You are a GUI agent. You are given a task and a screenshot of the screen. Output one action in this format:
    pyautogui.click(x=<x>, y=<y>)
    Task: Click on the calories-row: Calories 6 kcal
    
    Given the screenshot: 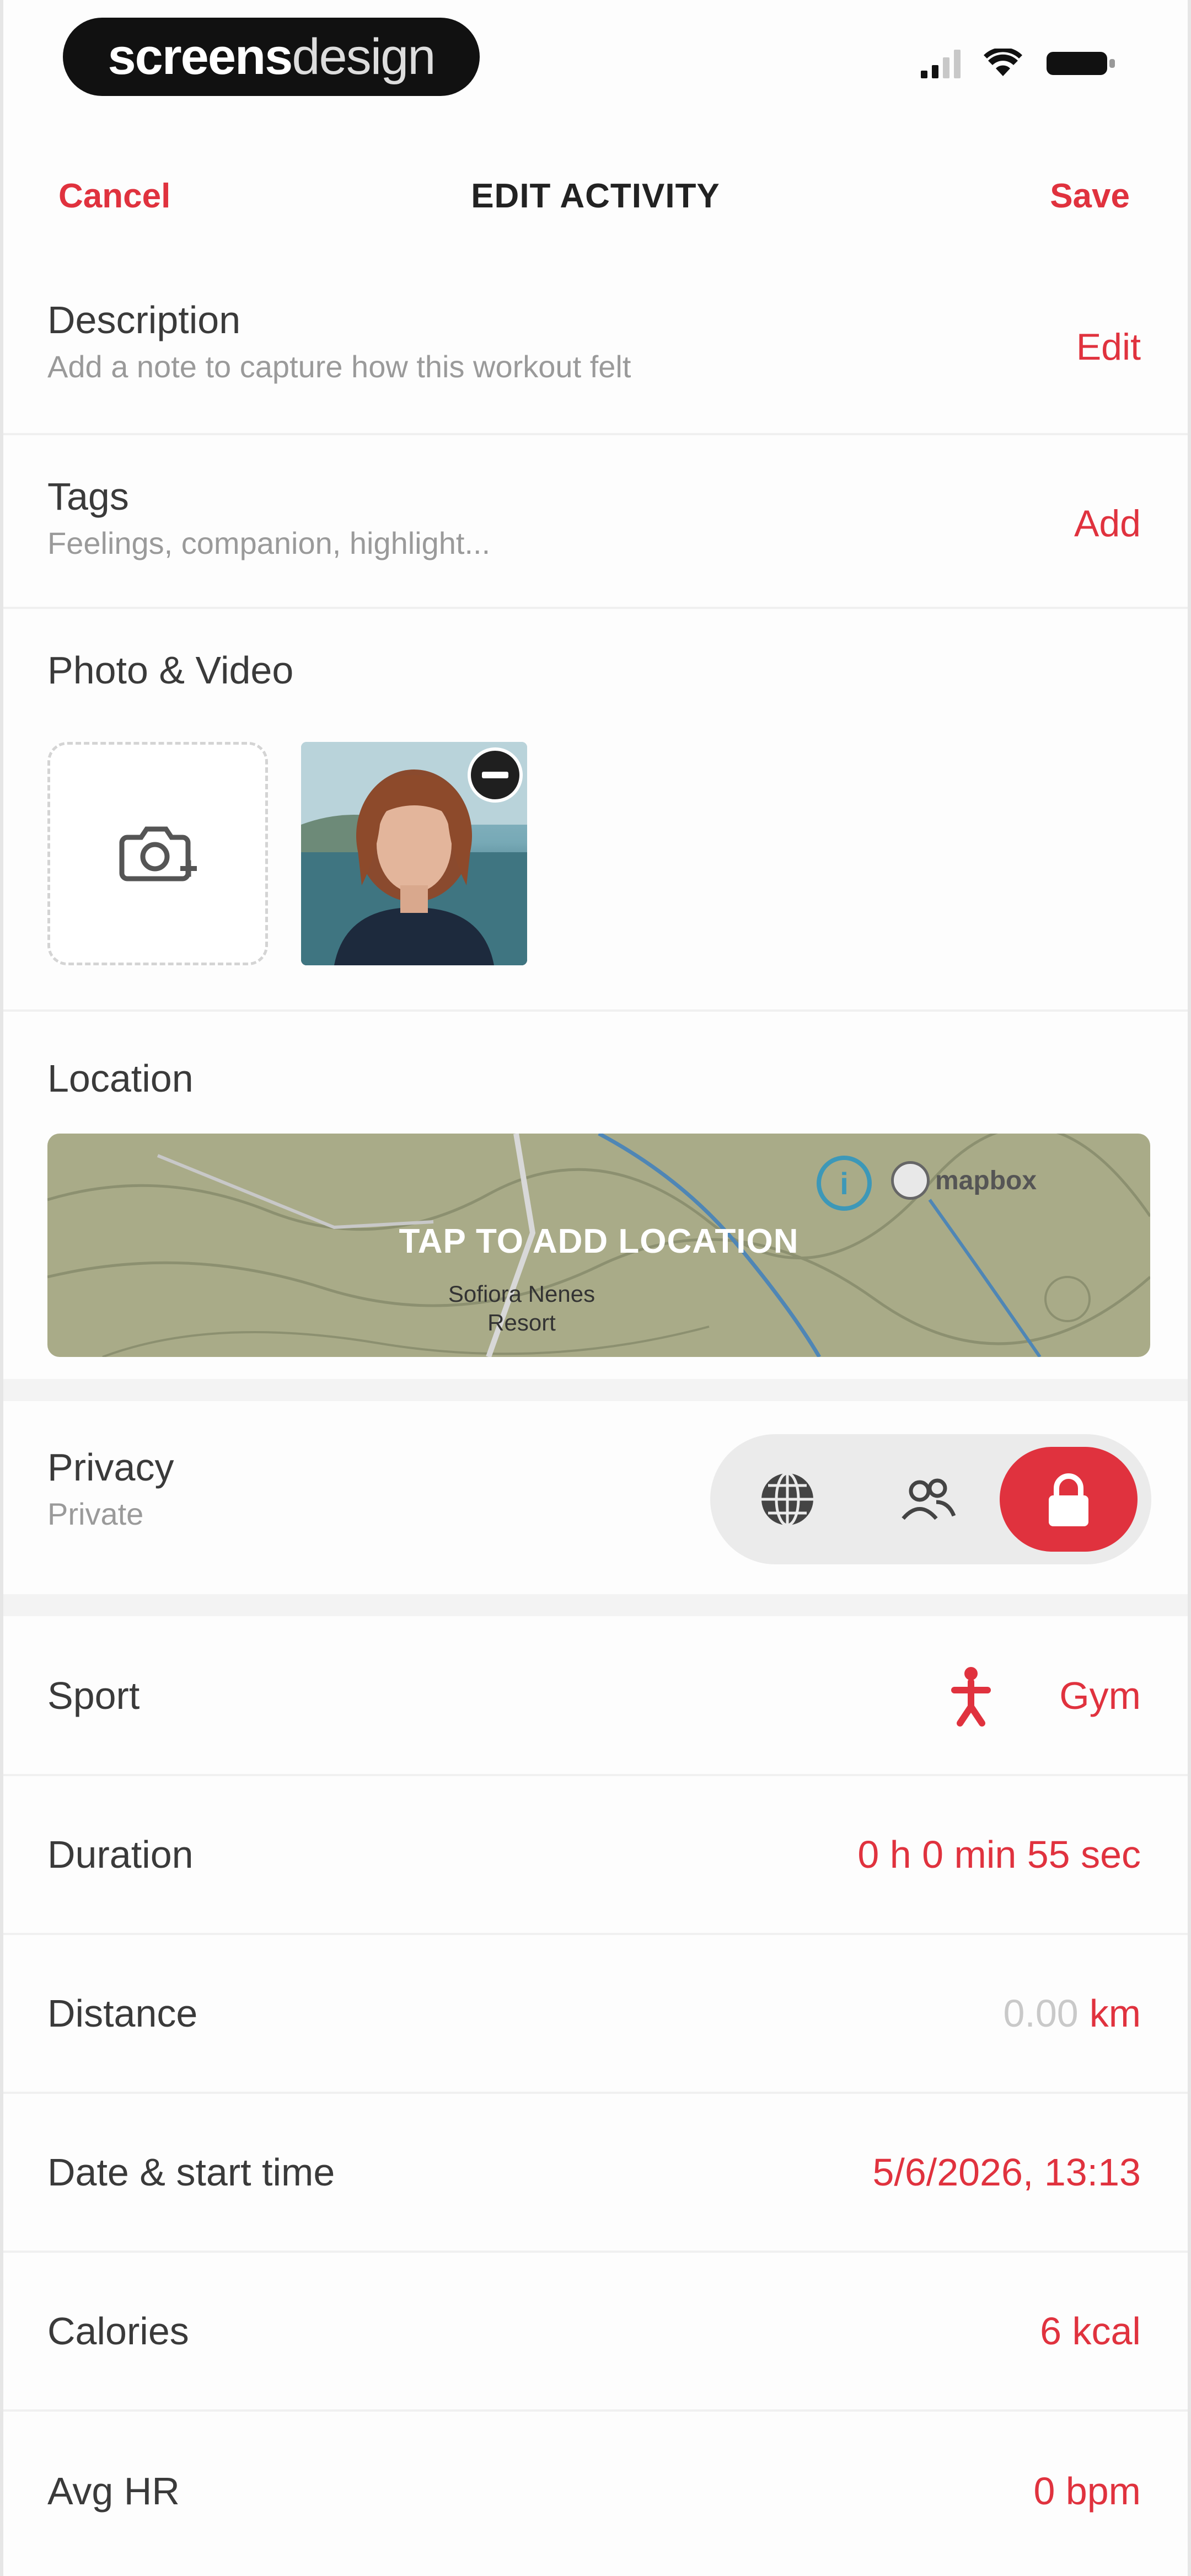 What is the action you would take?
    pyautogui.click(x=595, y=2332)
    